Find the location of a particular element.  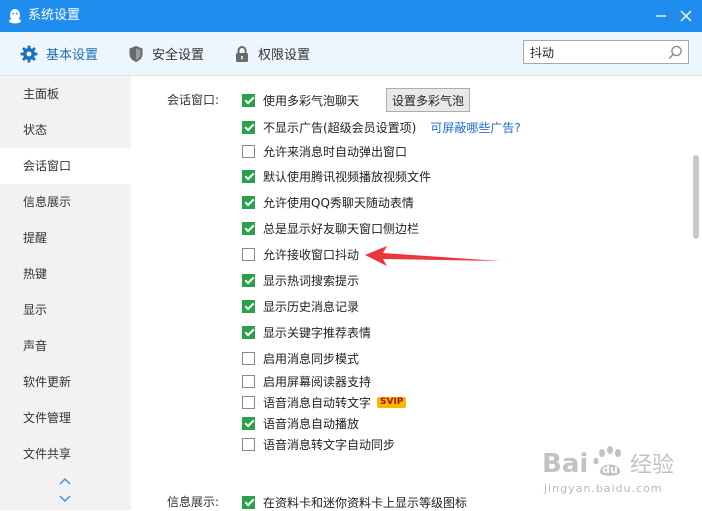

chevron-up-icon is located at coordinates (65, 481).